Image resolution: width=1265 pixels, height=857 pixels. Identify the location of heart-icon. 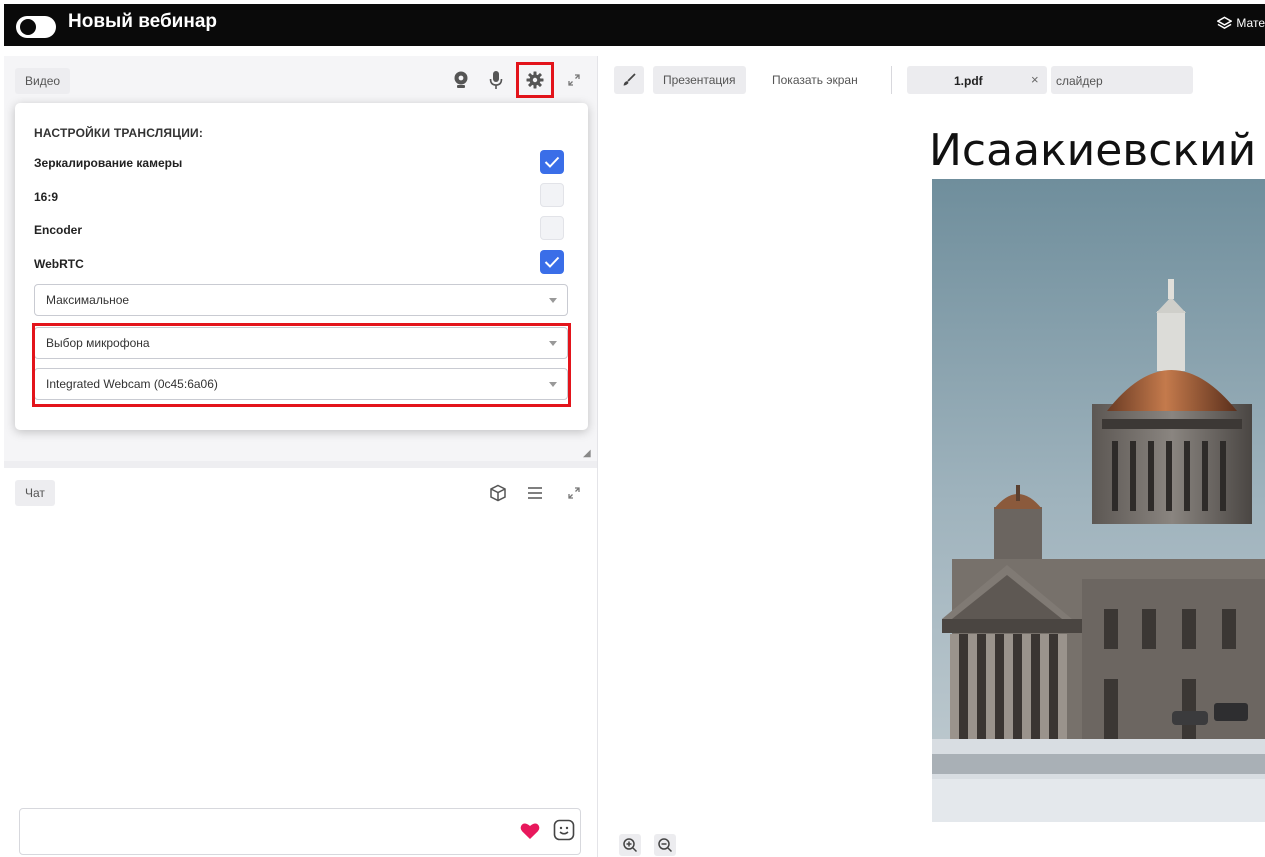
(530, 833).